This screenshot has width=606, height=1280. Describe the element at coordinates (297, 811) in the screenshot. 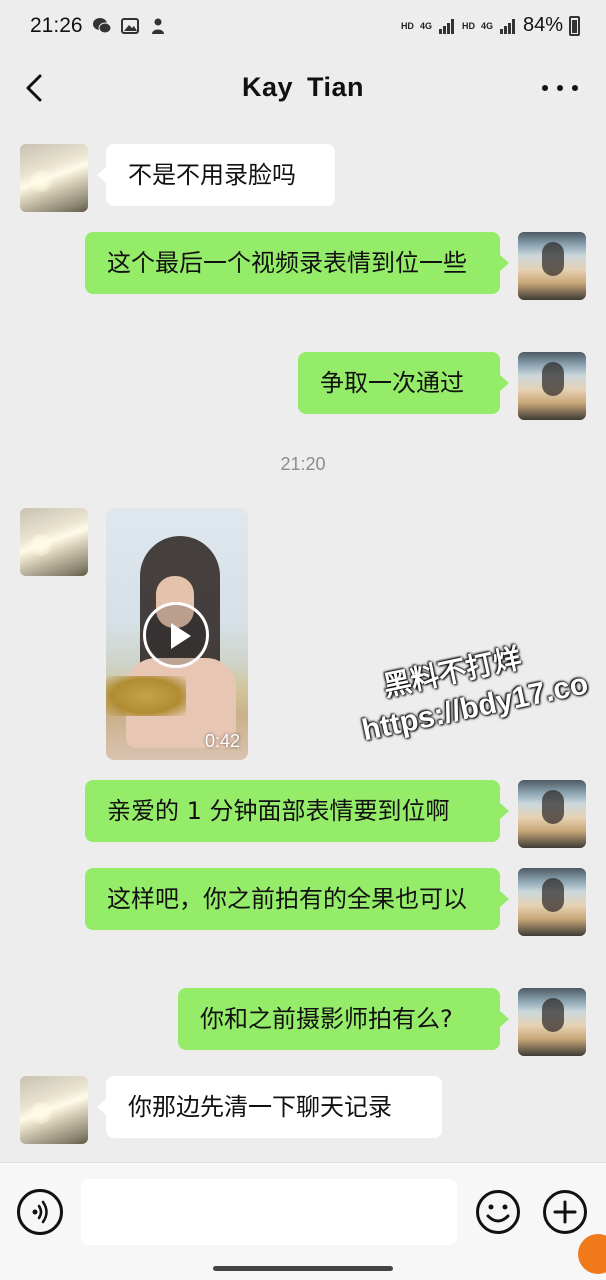

I see `message-outgoing: 亲爱的 1 分钟面部表情要到位啊` at that location.